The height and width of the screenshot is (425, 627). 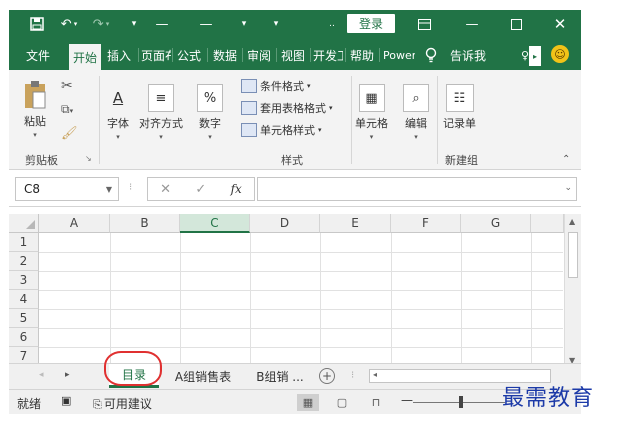 What do you see at coordinates (560, 24) in the screenshot?
I see `close-icon: ✕` at bounding box center [560, 24].